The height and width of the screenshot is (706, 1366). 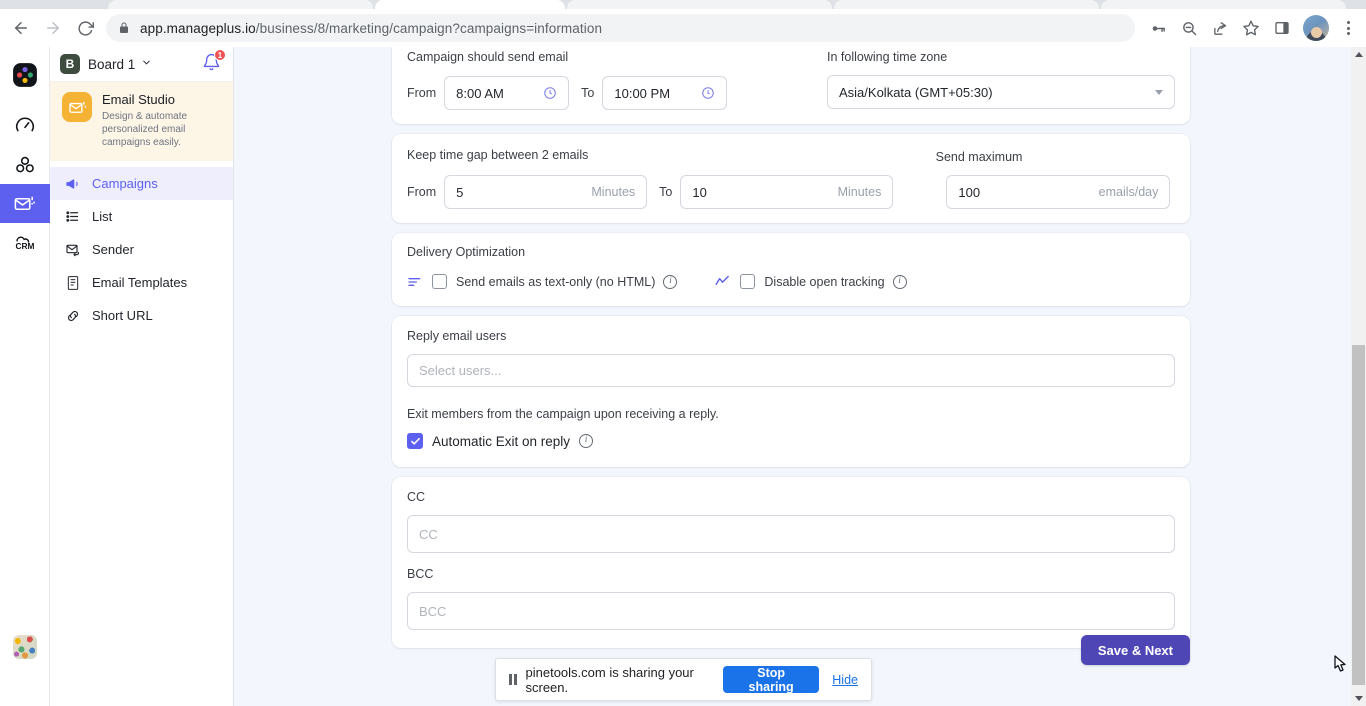 What do you see at coordinates (488, 57) in the screenshot?
I see `send-window-label: Campaign should send email` at bounding box center [488, 57].